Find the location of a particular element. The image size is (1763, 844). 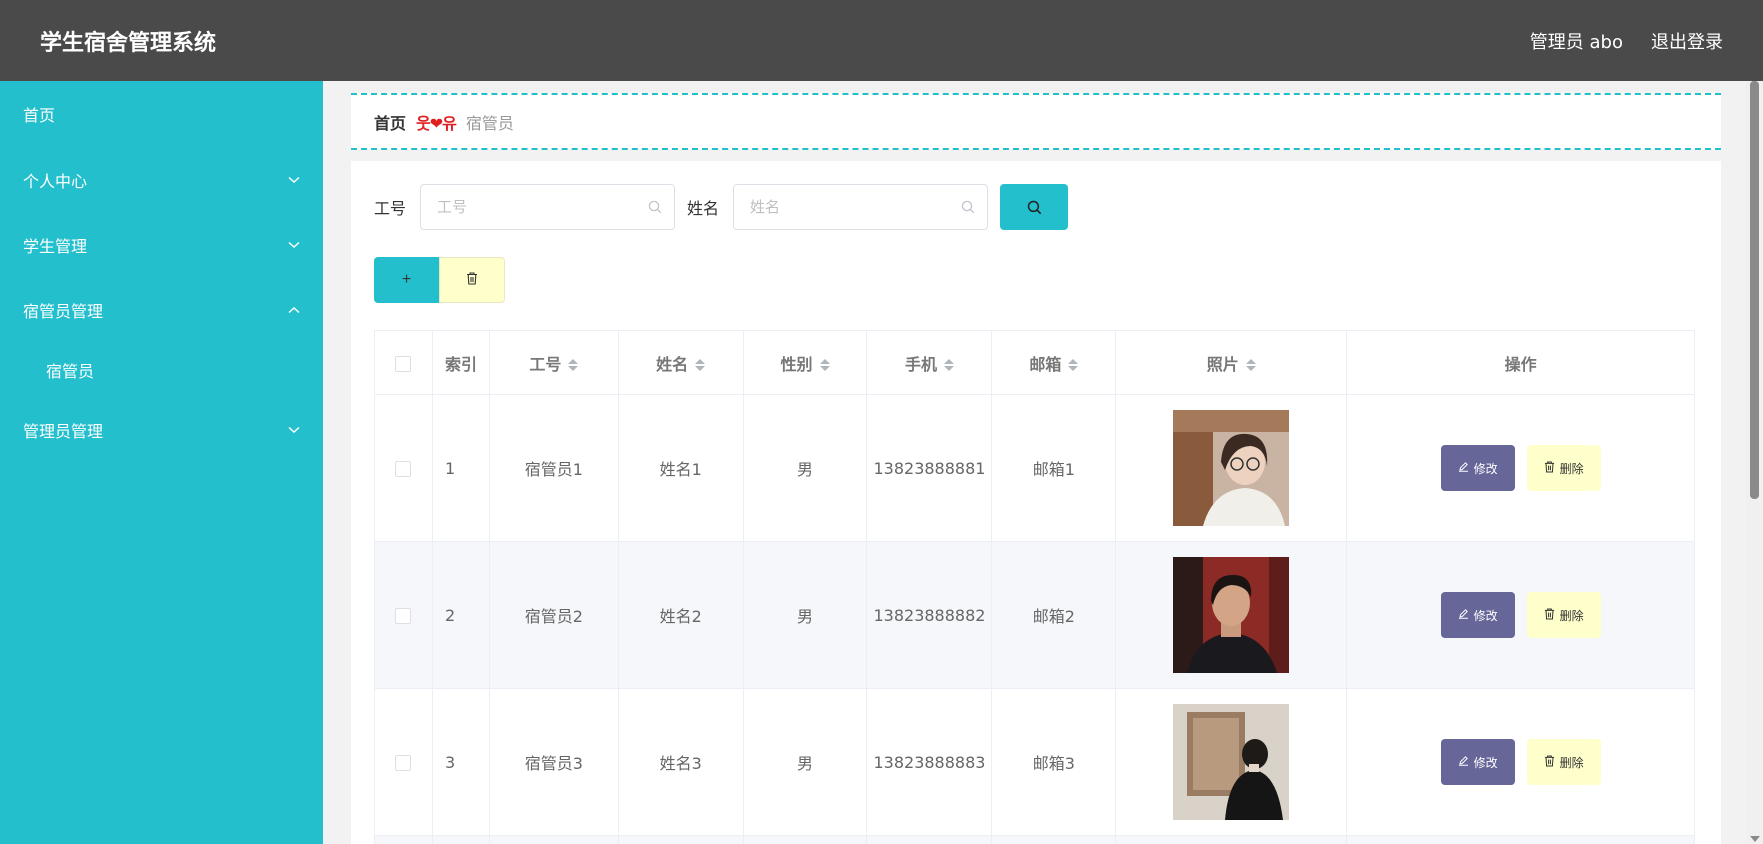

scrollbar-thumb is located at coordinates (1754, 290).